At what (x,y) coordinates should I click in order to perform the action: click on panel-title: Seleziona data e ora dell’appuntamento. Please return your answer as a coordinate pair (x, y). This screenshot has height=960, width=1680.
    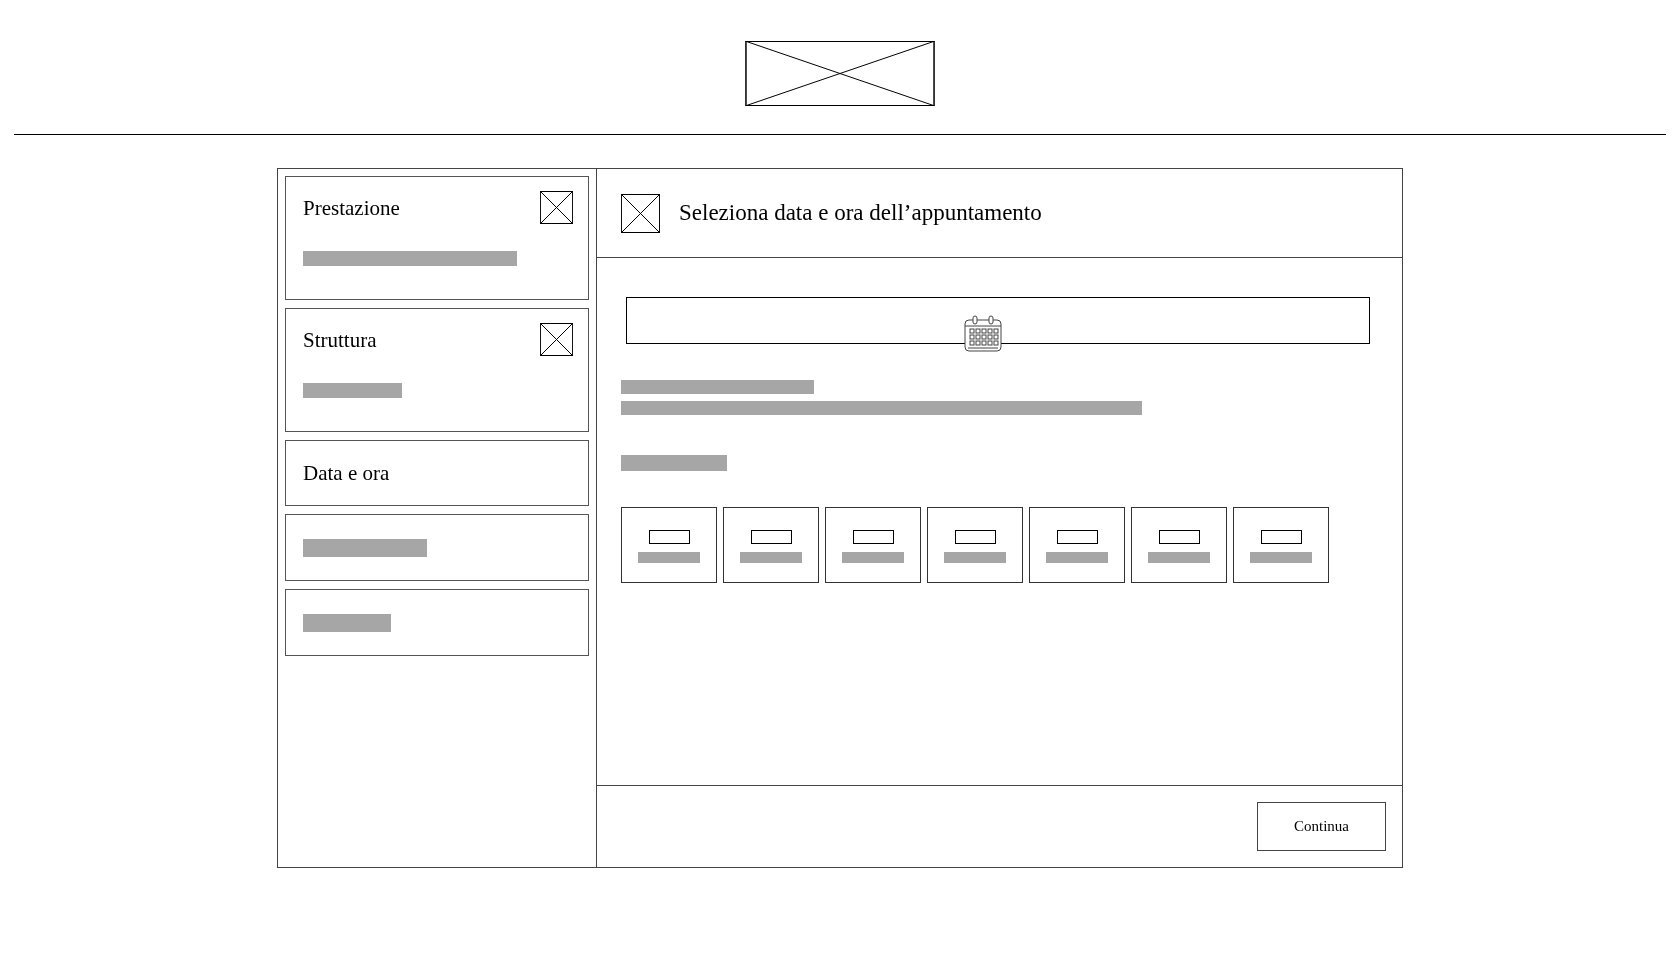
    Looking at the image, I should click on (860, 212).